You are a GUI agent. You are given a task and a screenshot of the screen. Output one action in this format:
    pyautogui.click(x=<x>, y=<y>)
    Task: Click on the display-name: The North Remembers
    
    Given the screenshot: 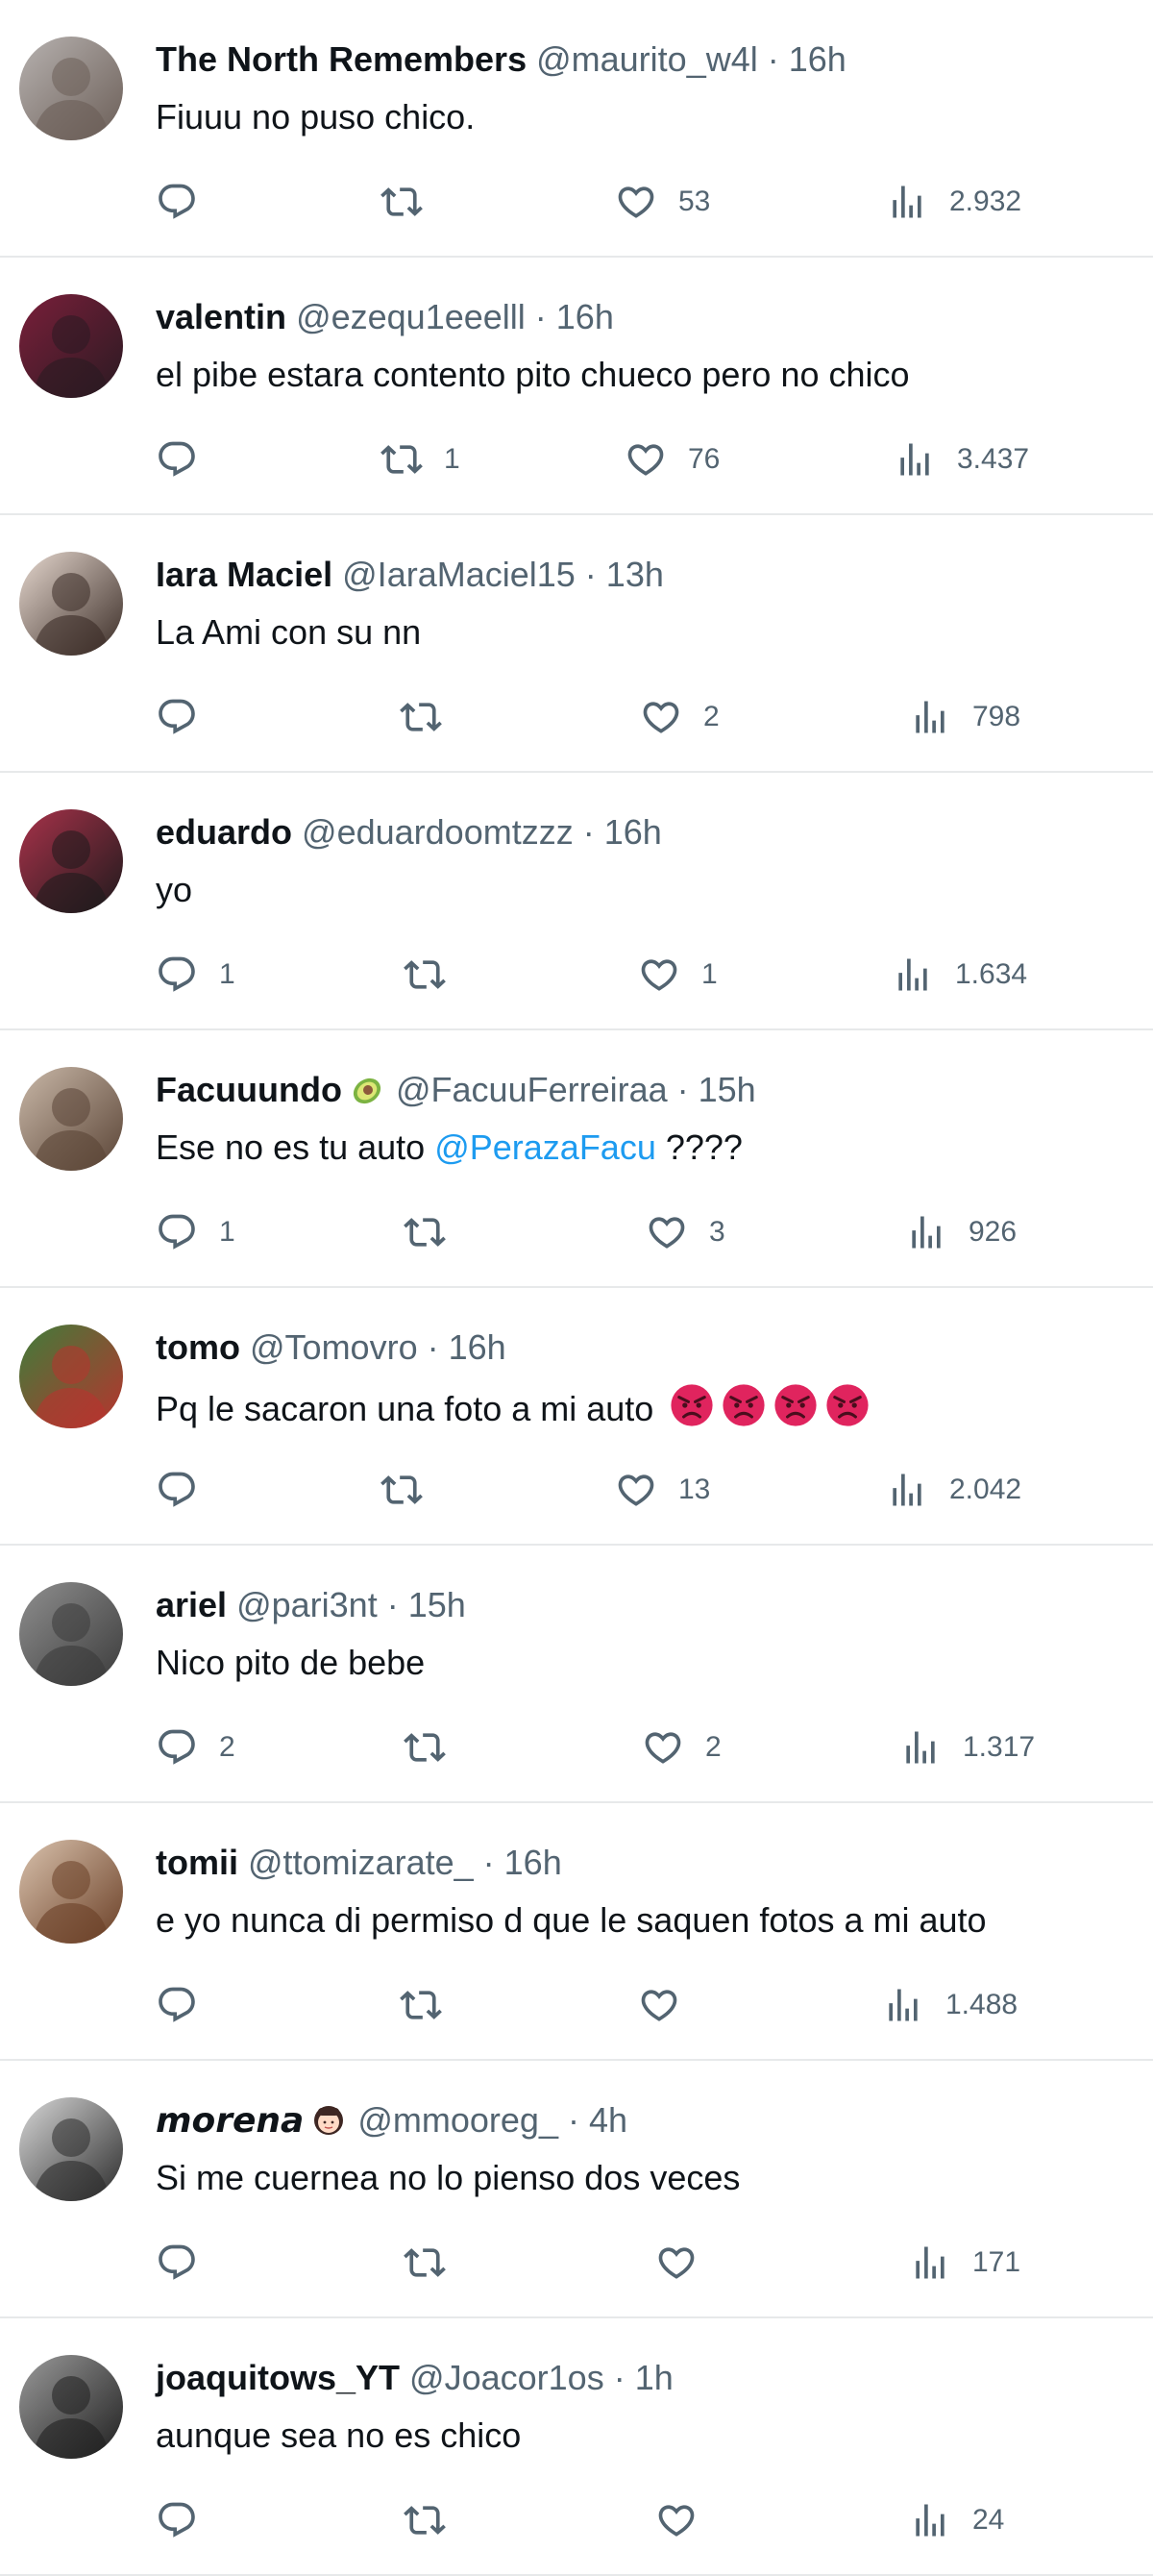 What is the action you would take?
    pyautogui.click(x=341, y=59)
    